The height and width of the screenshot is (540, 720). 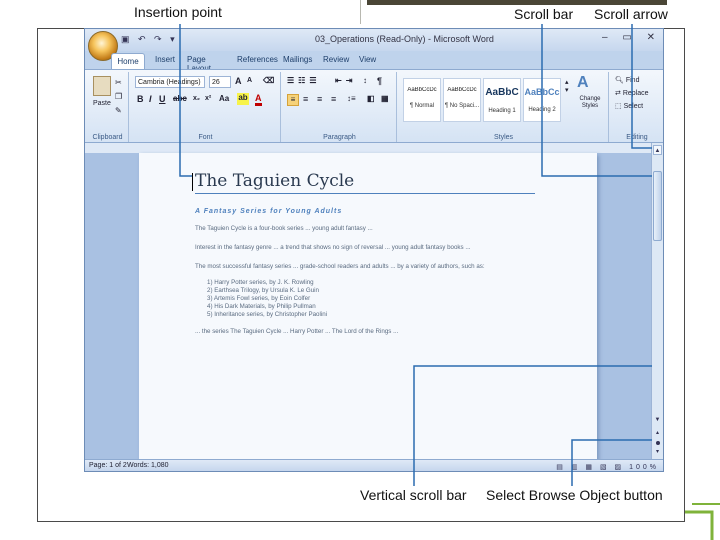 What do you see at coordinates (336, 59) in the screenshot?
I see `tab-review: Review` at bounding box center [336, 59].